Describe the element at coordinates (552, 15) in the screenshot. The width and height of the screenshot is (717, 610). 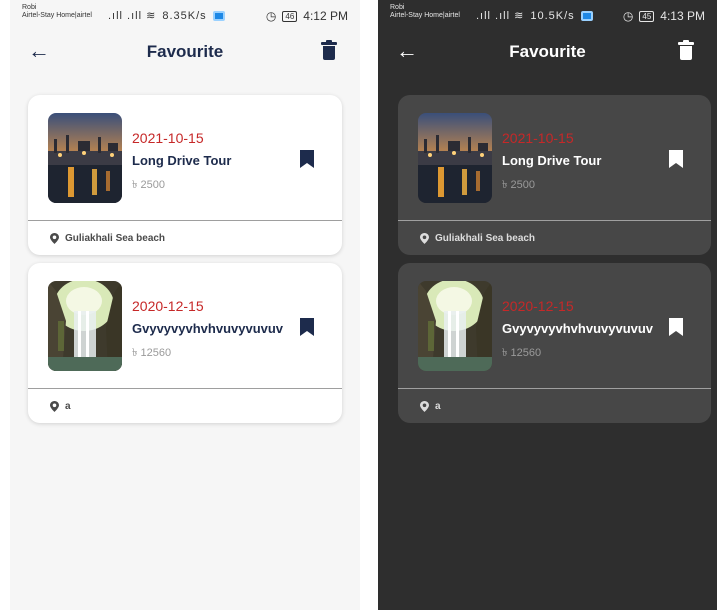
I see `network-speed: 10.5K/s` at that location.